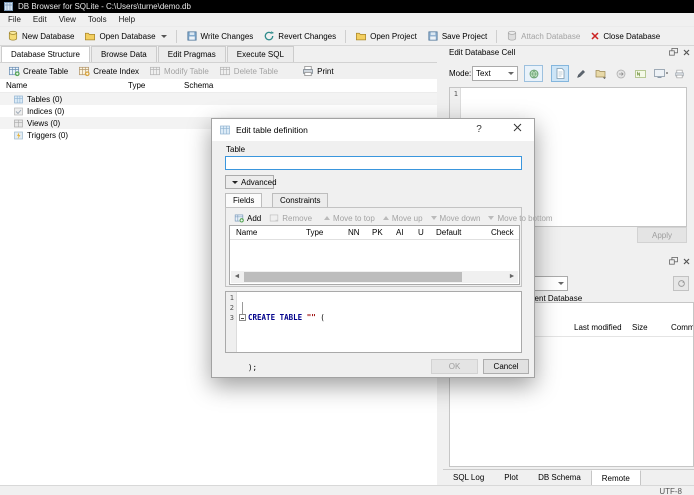  I want to click on mode-combo: Text, so click(495, 73).